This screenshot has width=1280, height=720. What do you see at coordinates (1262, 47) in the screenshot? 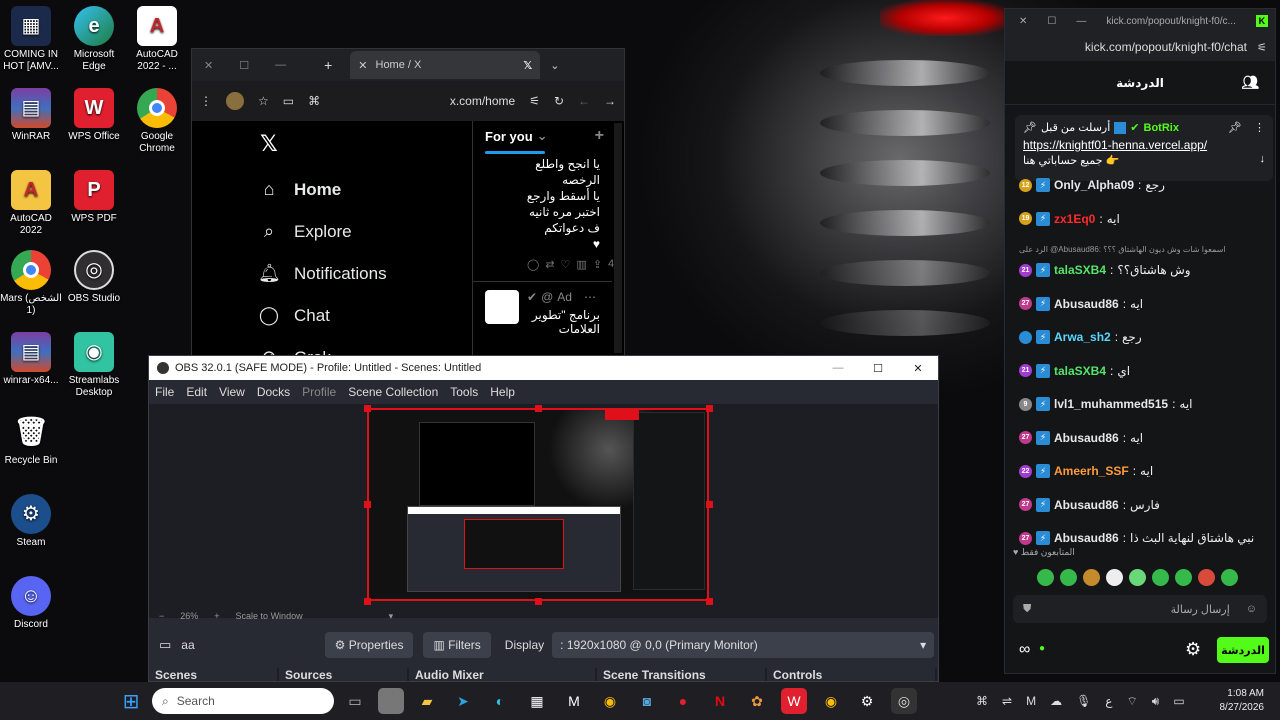
I see `site-settings-icon: ⚟` at bounding box center [1262, 47].